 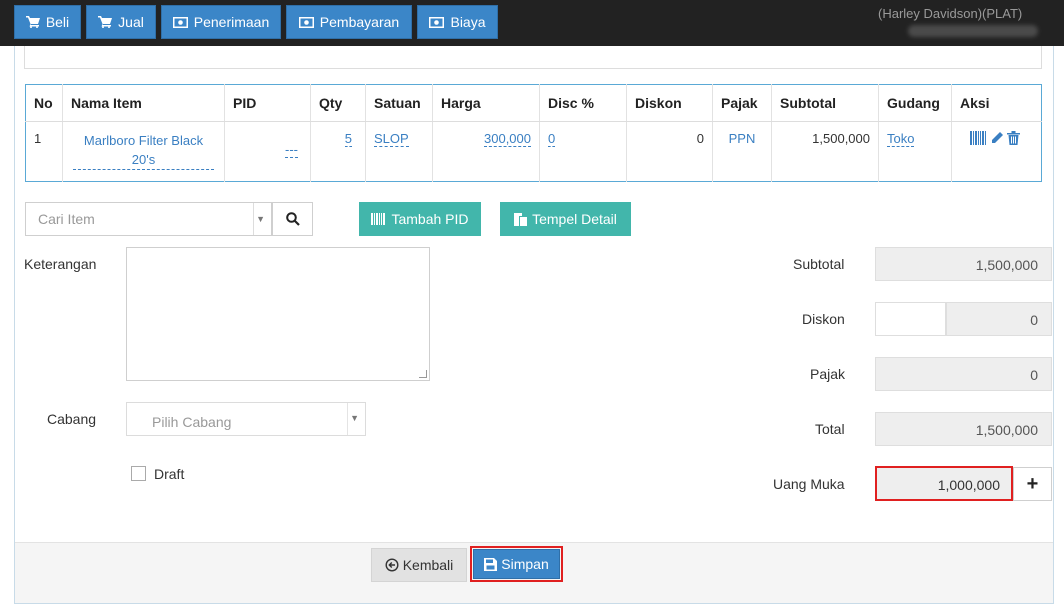 What do you see at coordinates (915, 103) in the screenshot?
I see `header-gudang: Gudang` at bounding box center [915, 103].